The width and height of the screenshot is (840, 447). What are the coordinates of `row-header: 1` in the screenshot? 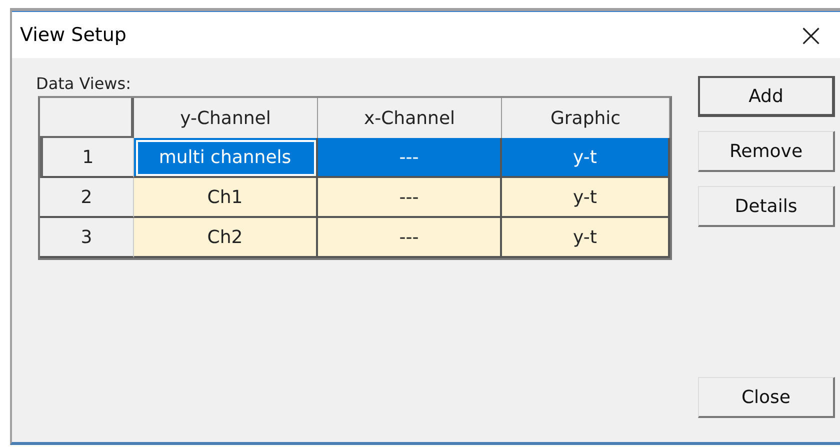 It's located at (87, 158).